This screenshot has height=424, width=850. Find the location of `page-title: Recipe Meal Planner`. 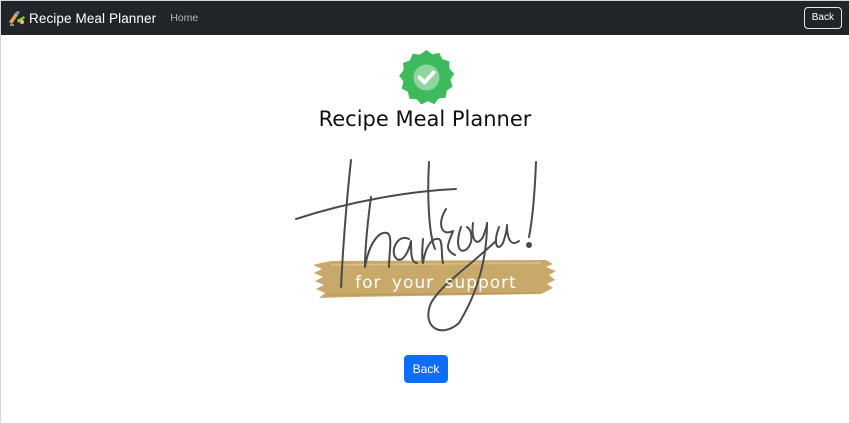

page-title: Recipe Meal Planner is located at coordinates (425, 119).